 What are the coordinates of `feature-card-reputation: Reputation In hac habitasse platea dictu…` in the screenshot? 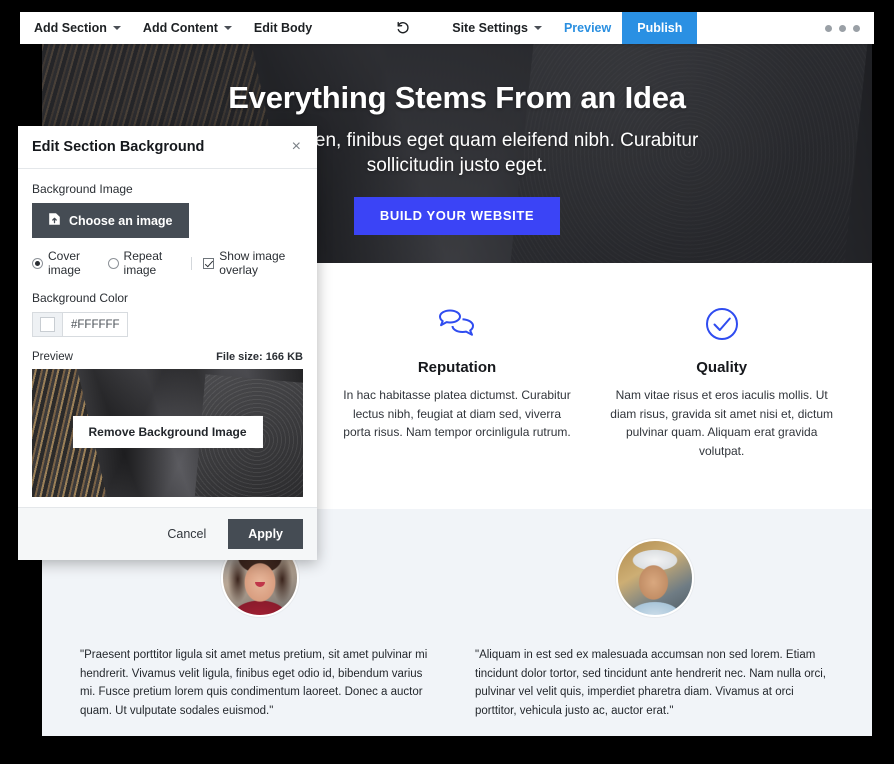 It's located at (457, 382).